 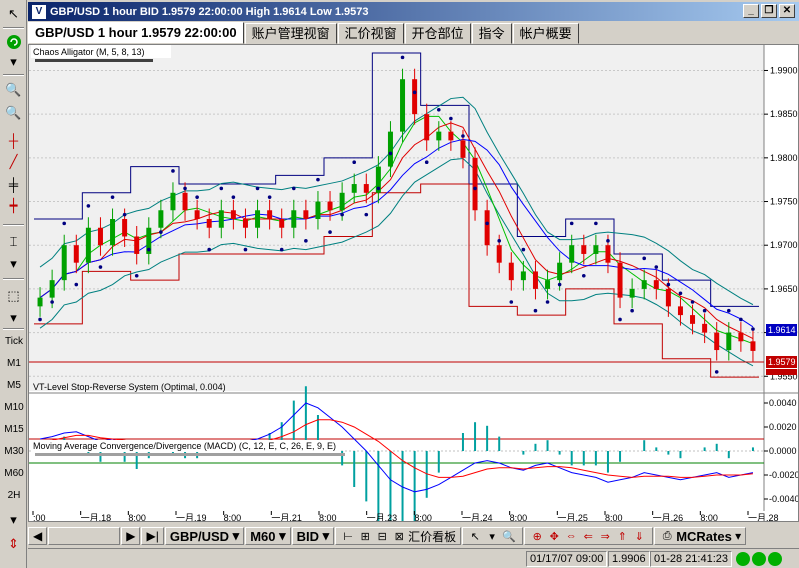 What do you see at coordinates (94, 60) in the screenshot?
I see `alligator-slider` at bounding box center [94, 60].